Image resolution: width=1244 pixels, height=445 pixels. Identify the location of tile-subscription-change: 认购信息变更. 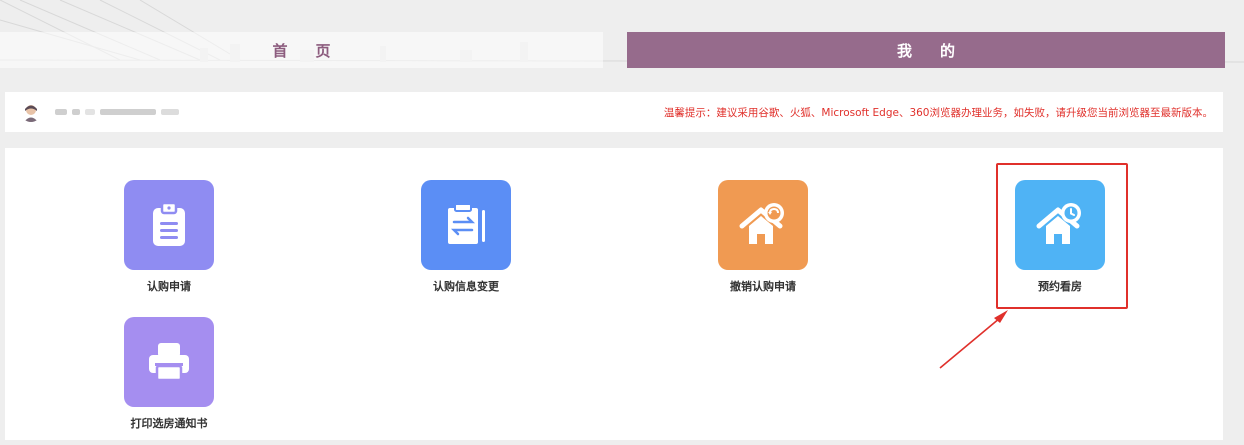
(466, 237).